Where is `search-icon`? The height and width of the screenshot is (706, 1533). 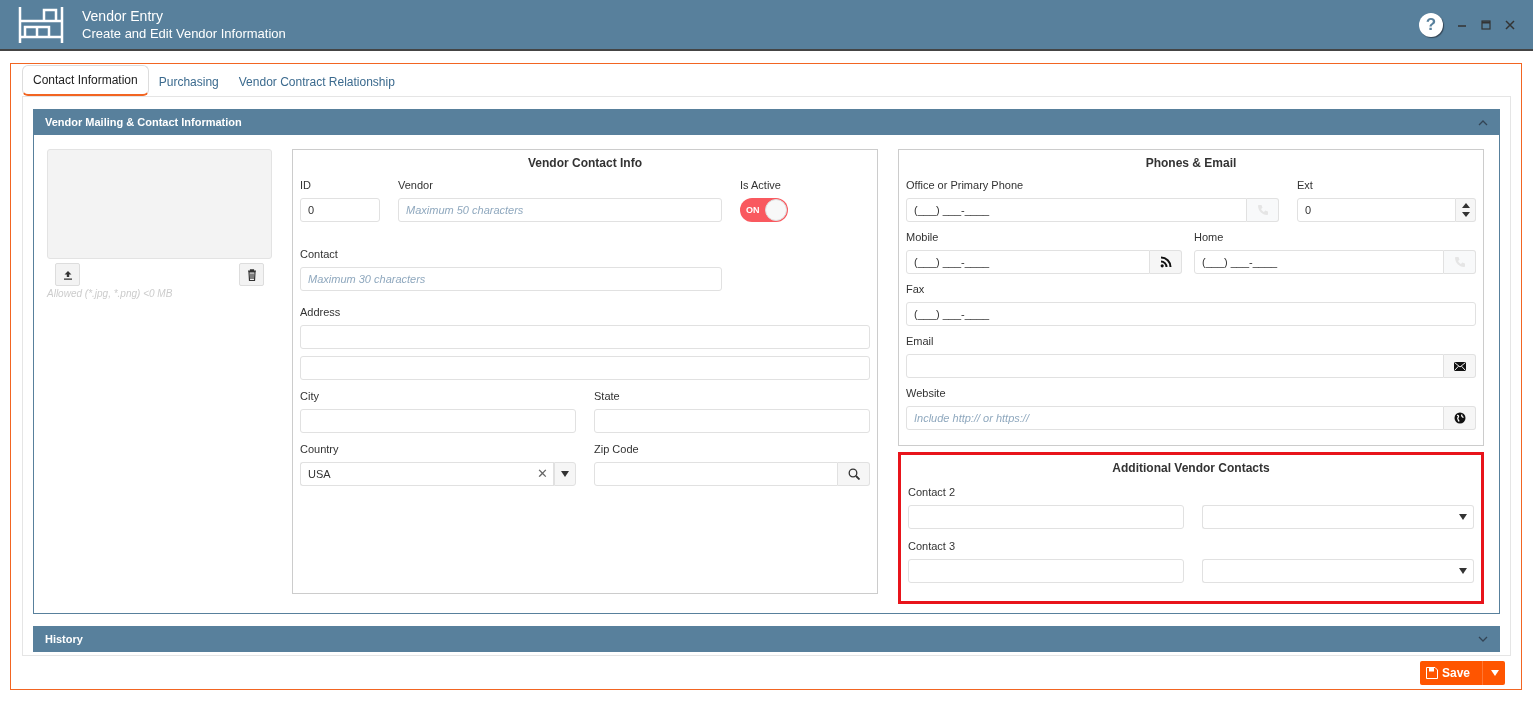
search-icon is located at coordinates (853, 474).